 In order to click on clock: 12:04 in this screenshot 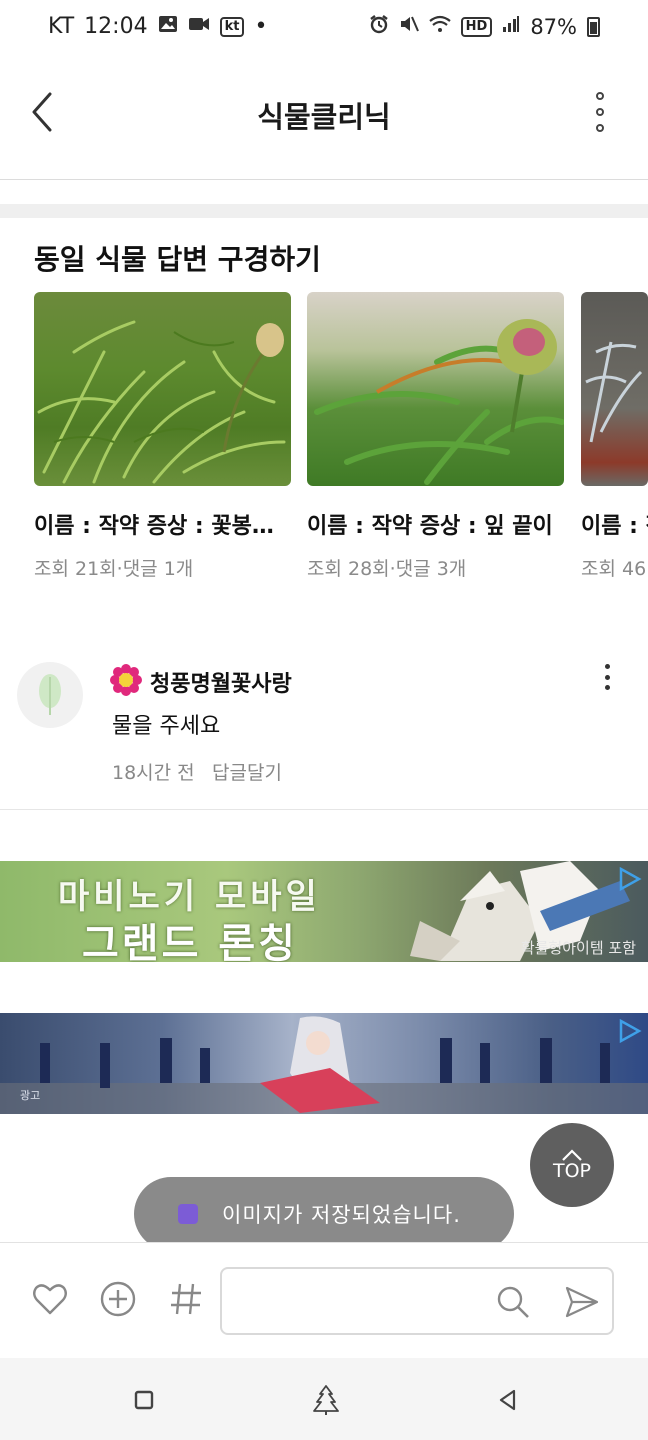, I will do `click(116, 26)`.